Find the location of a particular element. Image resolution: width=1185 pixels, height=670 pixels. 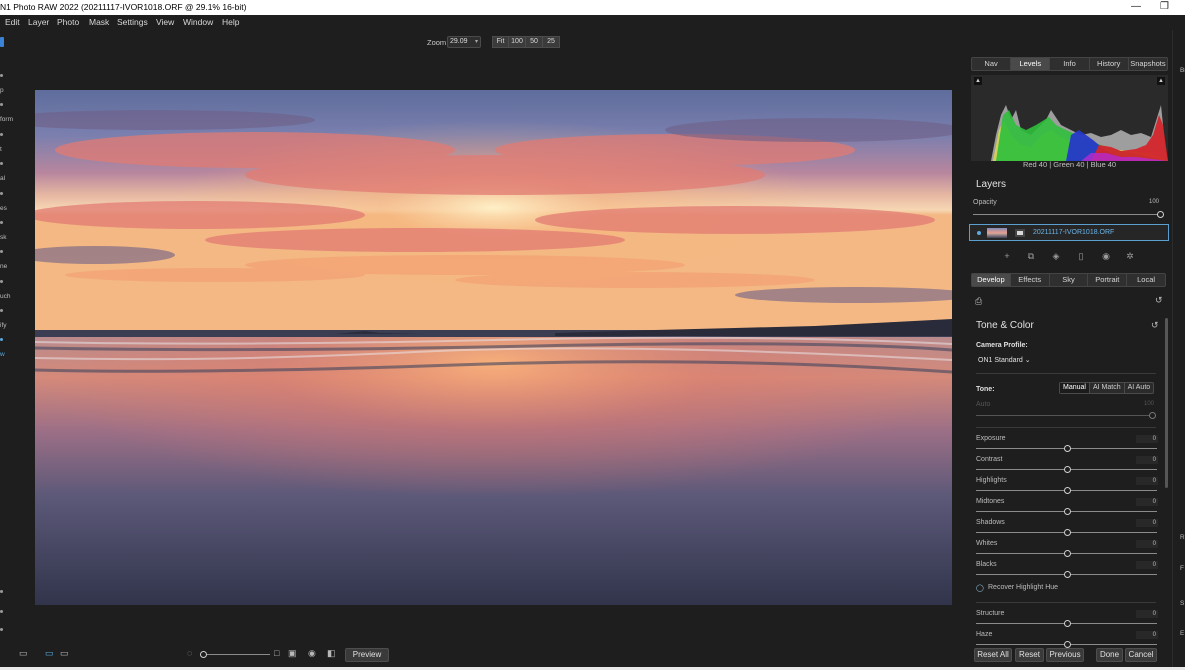

compare-view-icon: ▭ is located at coordinates (64, 653).